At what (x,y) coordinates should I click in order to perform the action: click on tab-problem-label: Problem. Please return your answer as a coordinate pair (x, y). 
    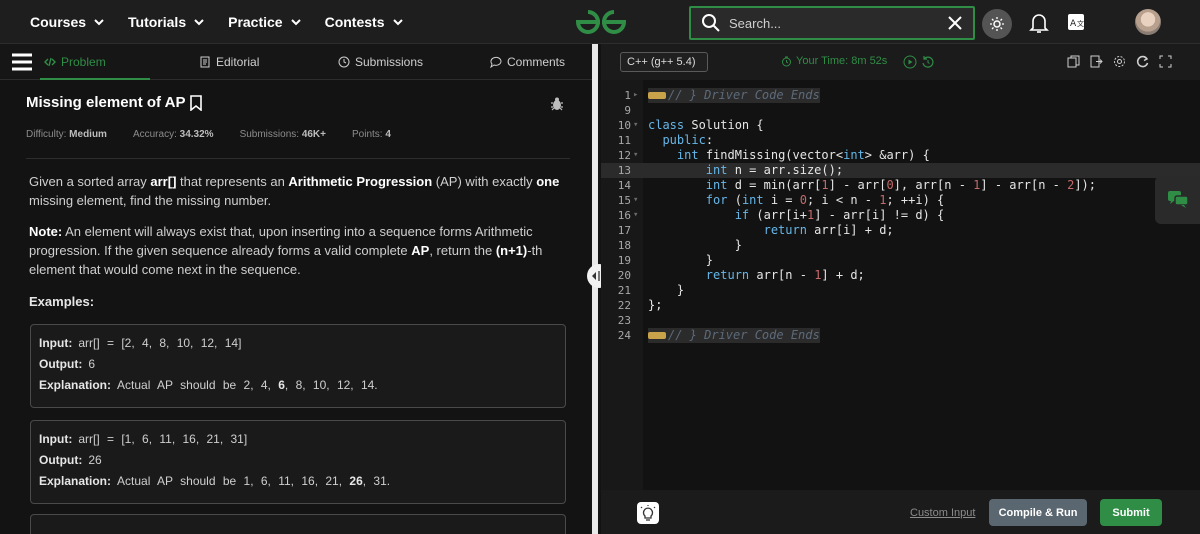
    Looking at the image, I should click on (83, 62).